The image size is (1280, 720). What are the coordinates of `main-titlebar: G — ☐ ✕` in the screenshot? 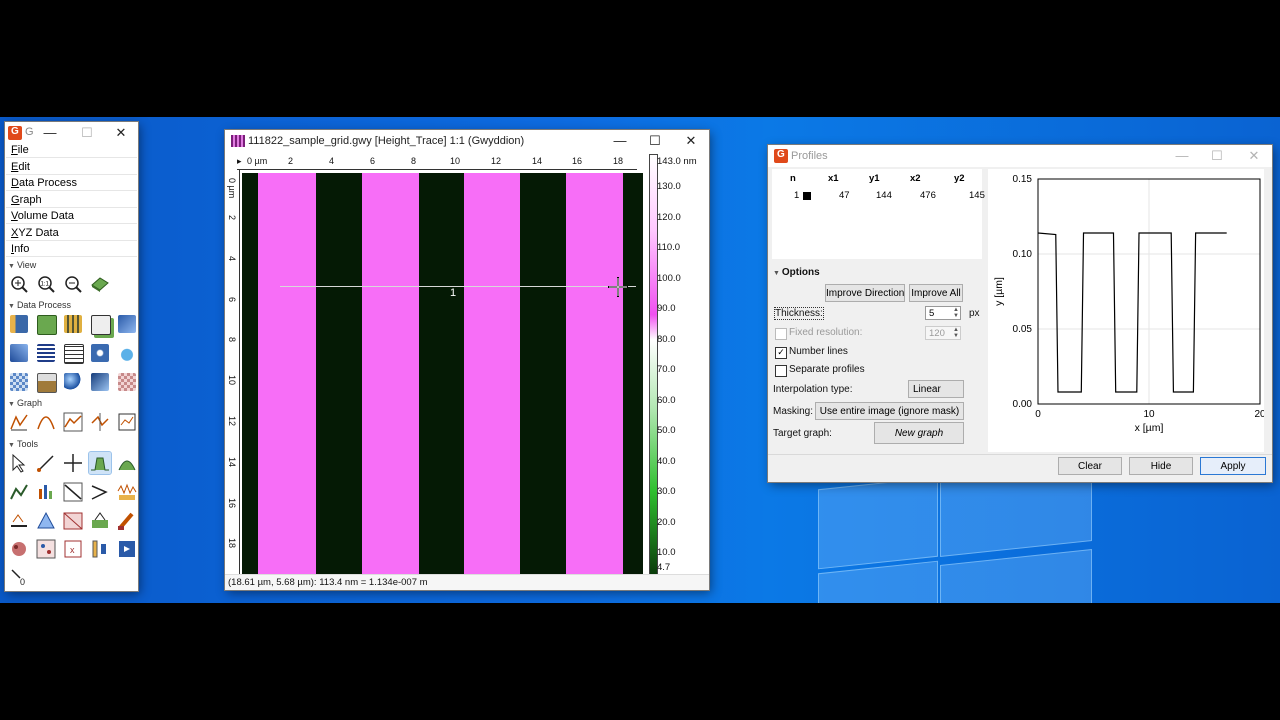 It's located at (71, 133).